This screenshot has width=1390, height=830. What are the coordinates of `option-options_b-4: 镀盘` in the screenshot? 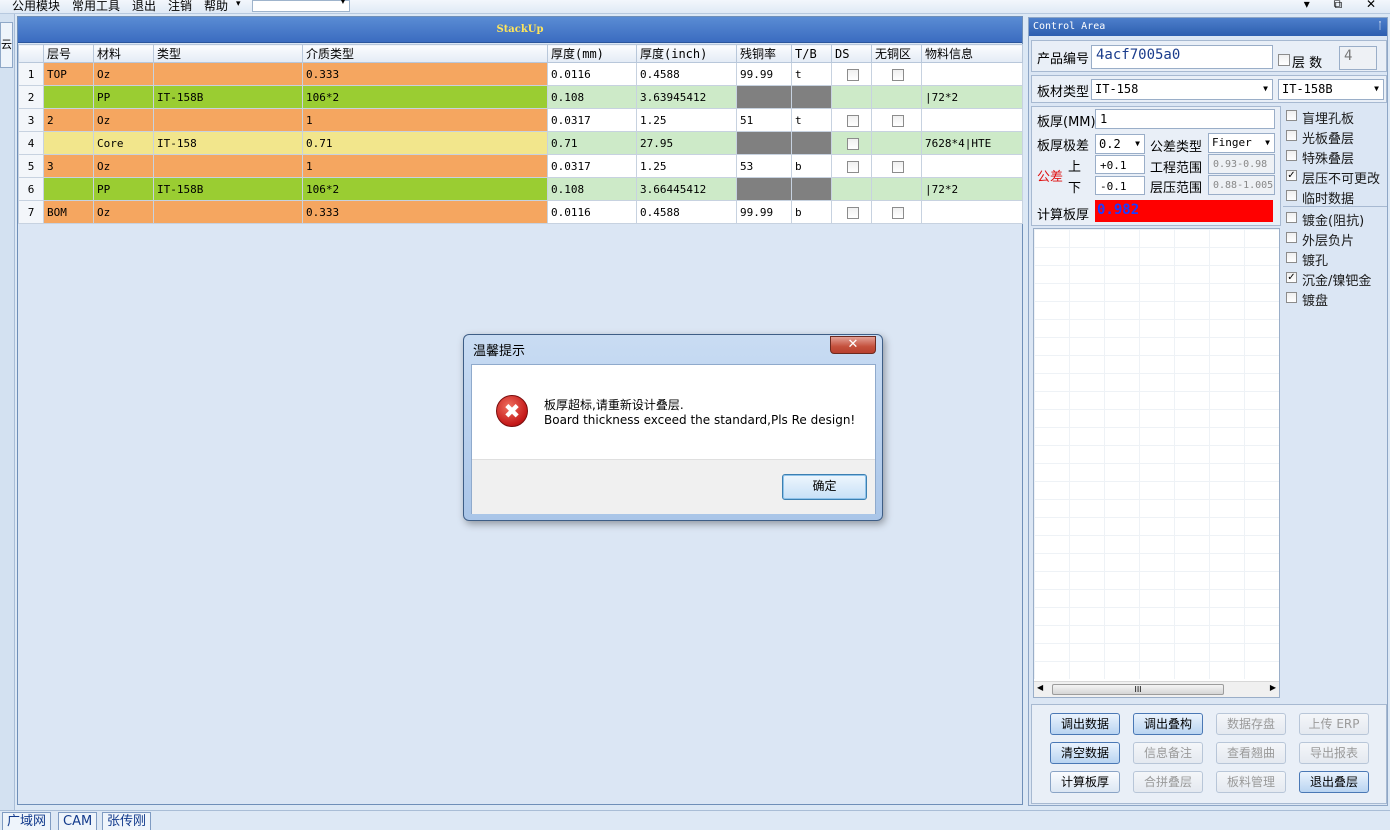 It's located at (1335, 299).